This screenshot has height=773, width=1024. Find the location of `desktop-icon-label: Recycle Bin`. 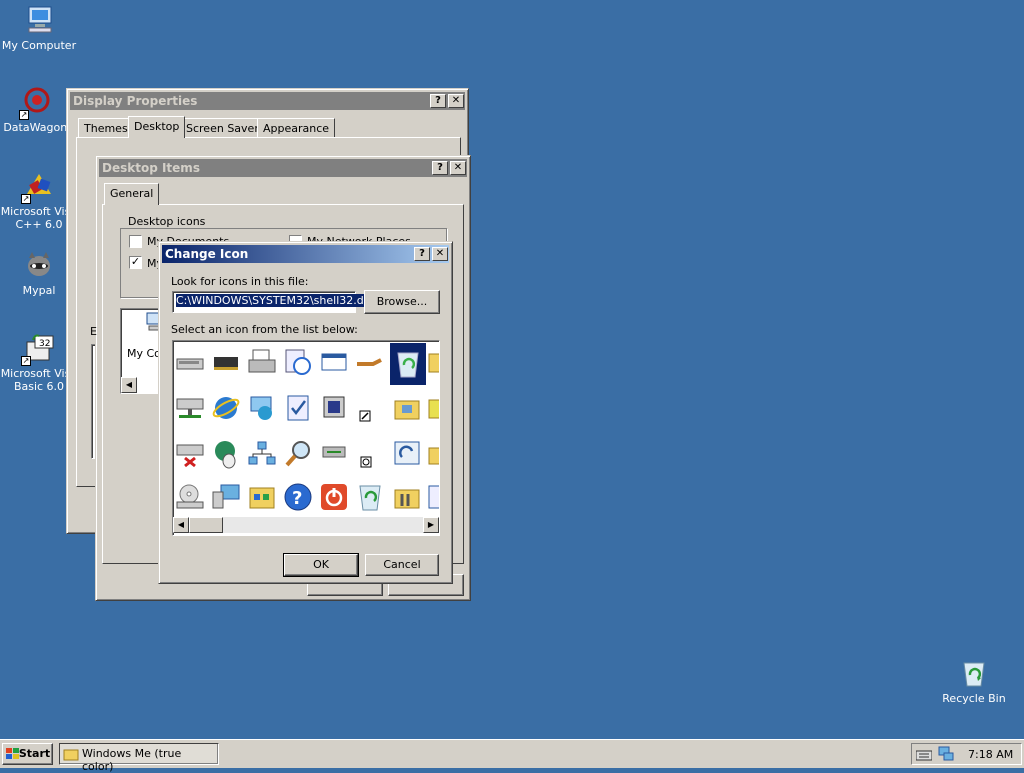

desktop-icon-label: Recycle Bin is located at coordinates (974, 698).